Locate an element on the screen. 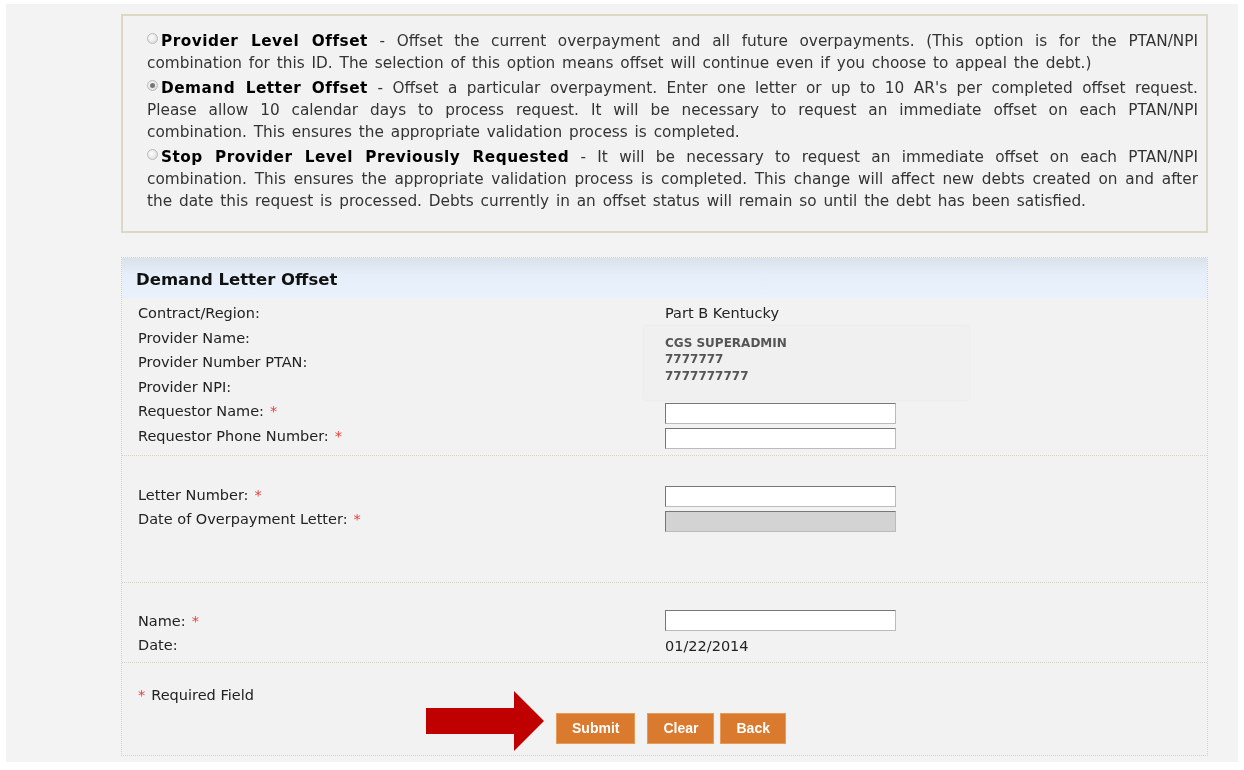 The width and height of the screenshot is (1244, 770). provider-value: CGS SUPERADMIN is located at coordinates (726, 342).